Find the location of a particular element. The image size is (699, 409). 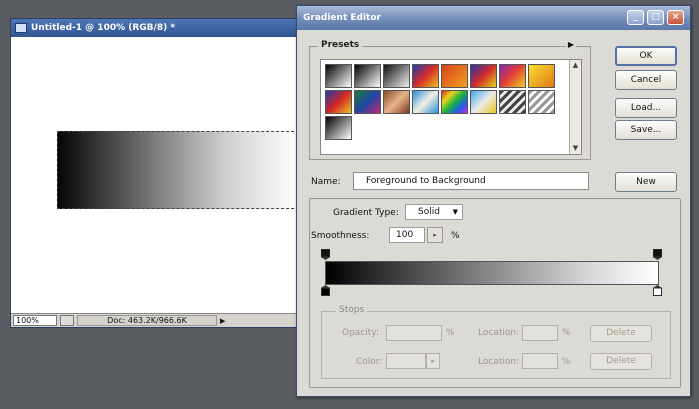

swatch-grid is located at coordinates (441, 102).